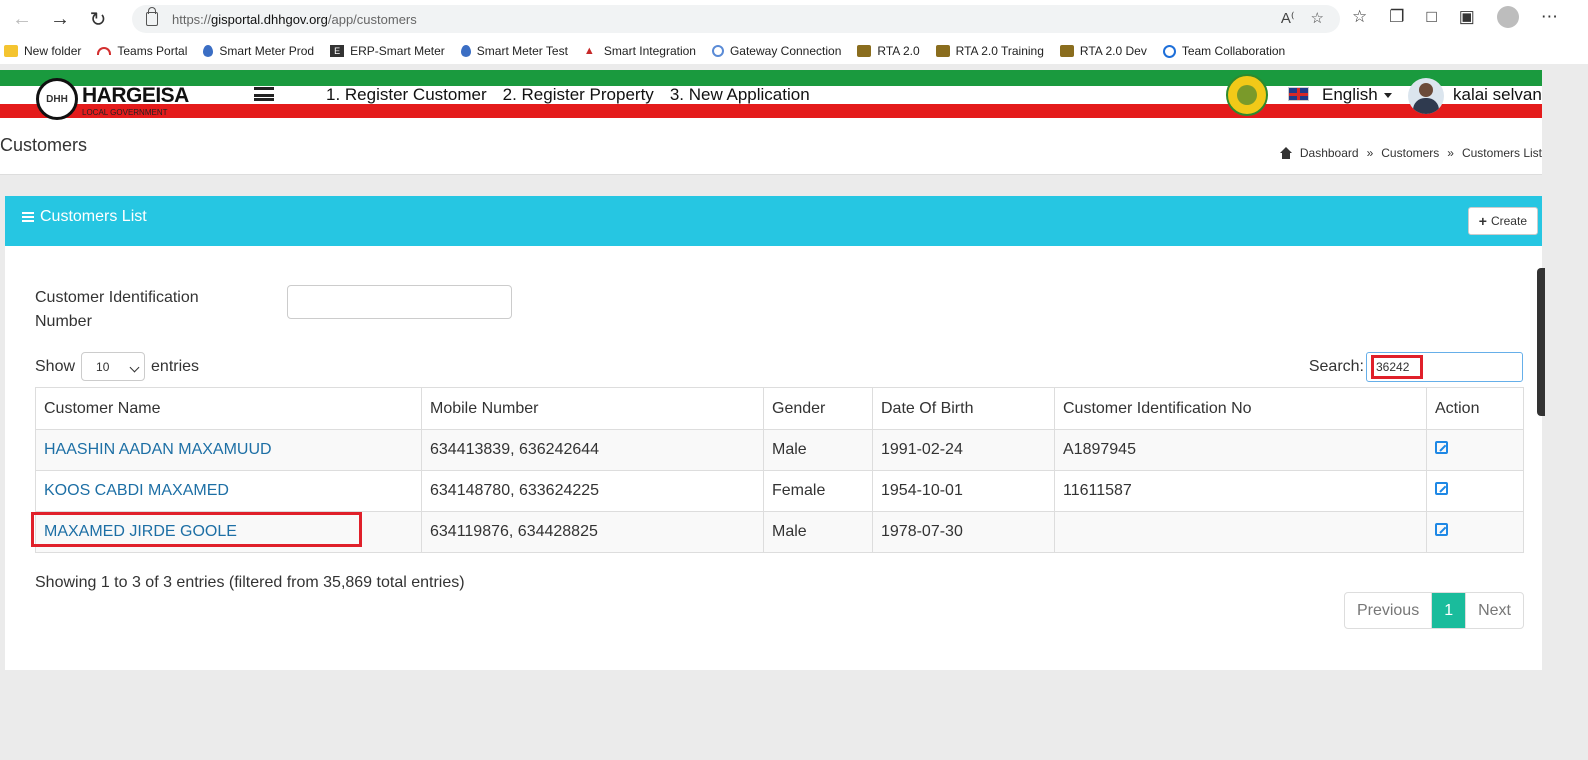 The height and width of the screenshot is (760, 1588). What do you see at coordinates (1467, 17) in the screenshot?
I see `screenshot-icon: ▣` at bounding box center [1467, 17].